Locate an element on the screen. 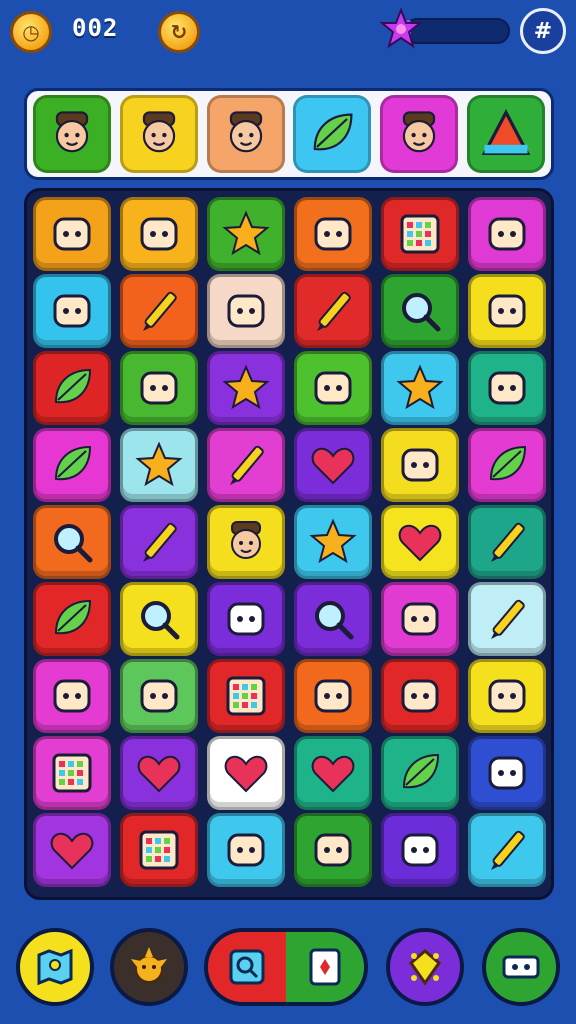 The image size is (576, 1024). refresh-coin-icon: ↻ is located at coordinates (179, 32).